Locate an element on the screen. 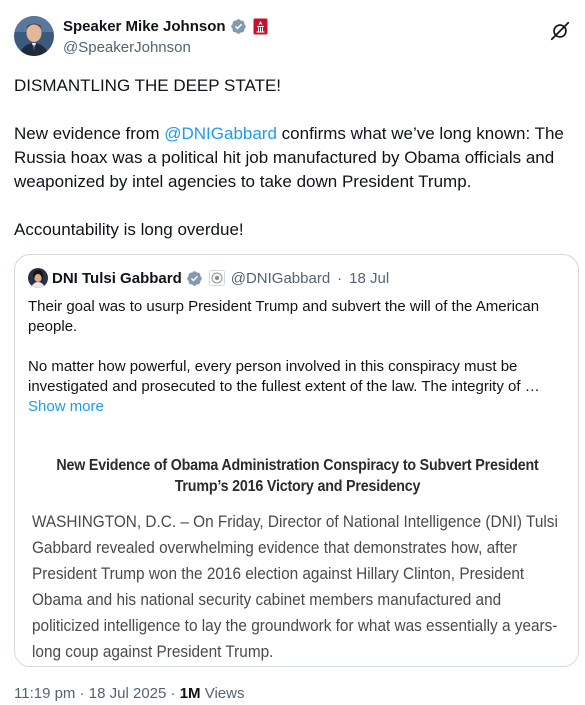  tweet-date: 18 Jul 2025 is located at coordinates (128, 693).